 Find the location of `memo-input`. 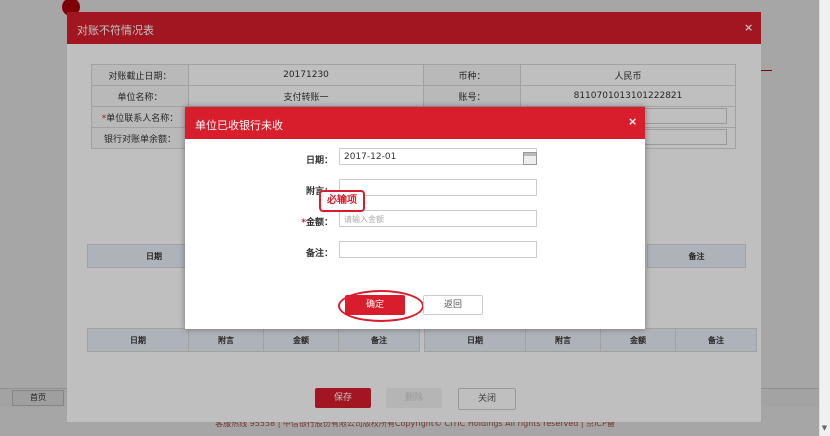

memo-input is located at coordinates (438, 187).